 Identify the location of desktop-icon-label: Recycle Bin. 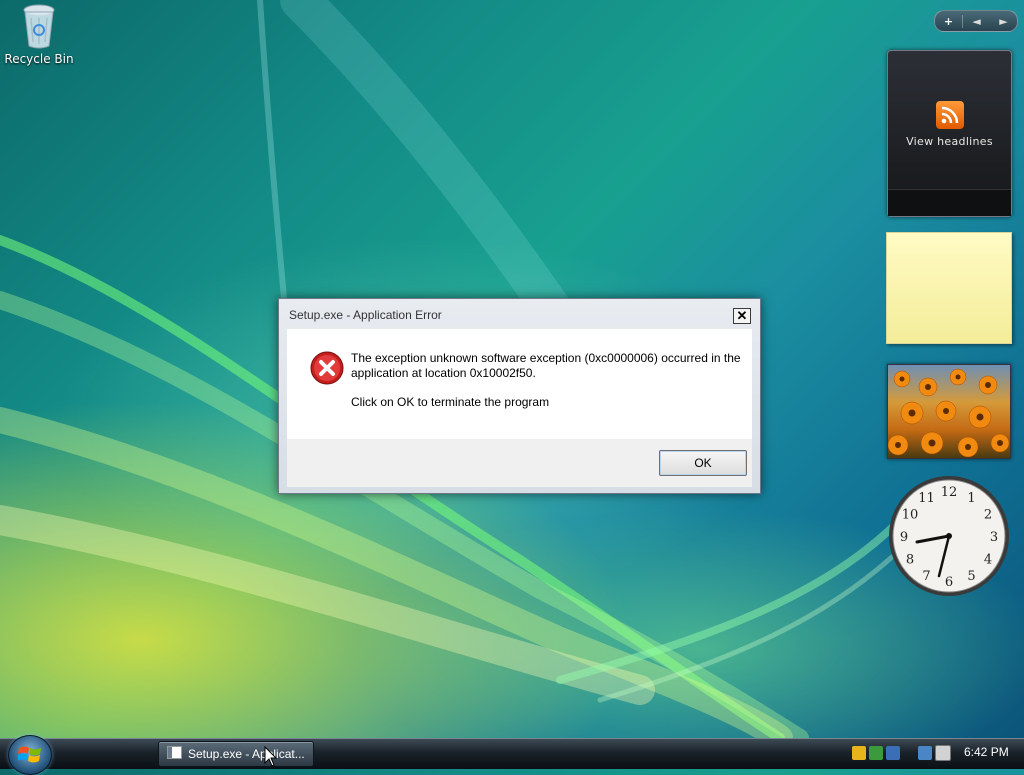
(39, 59).